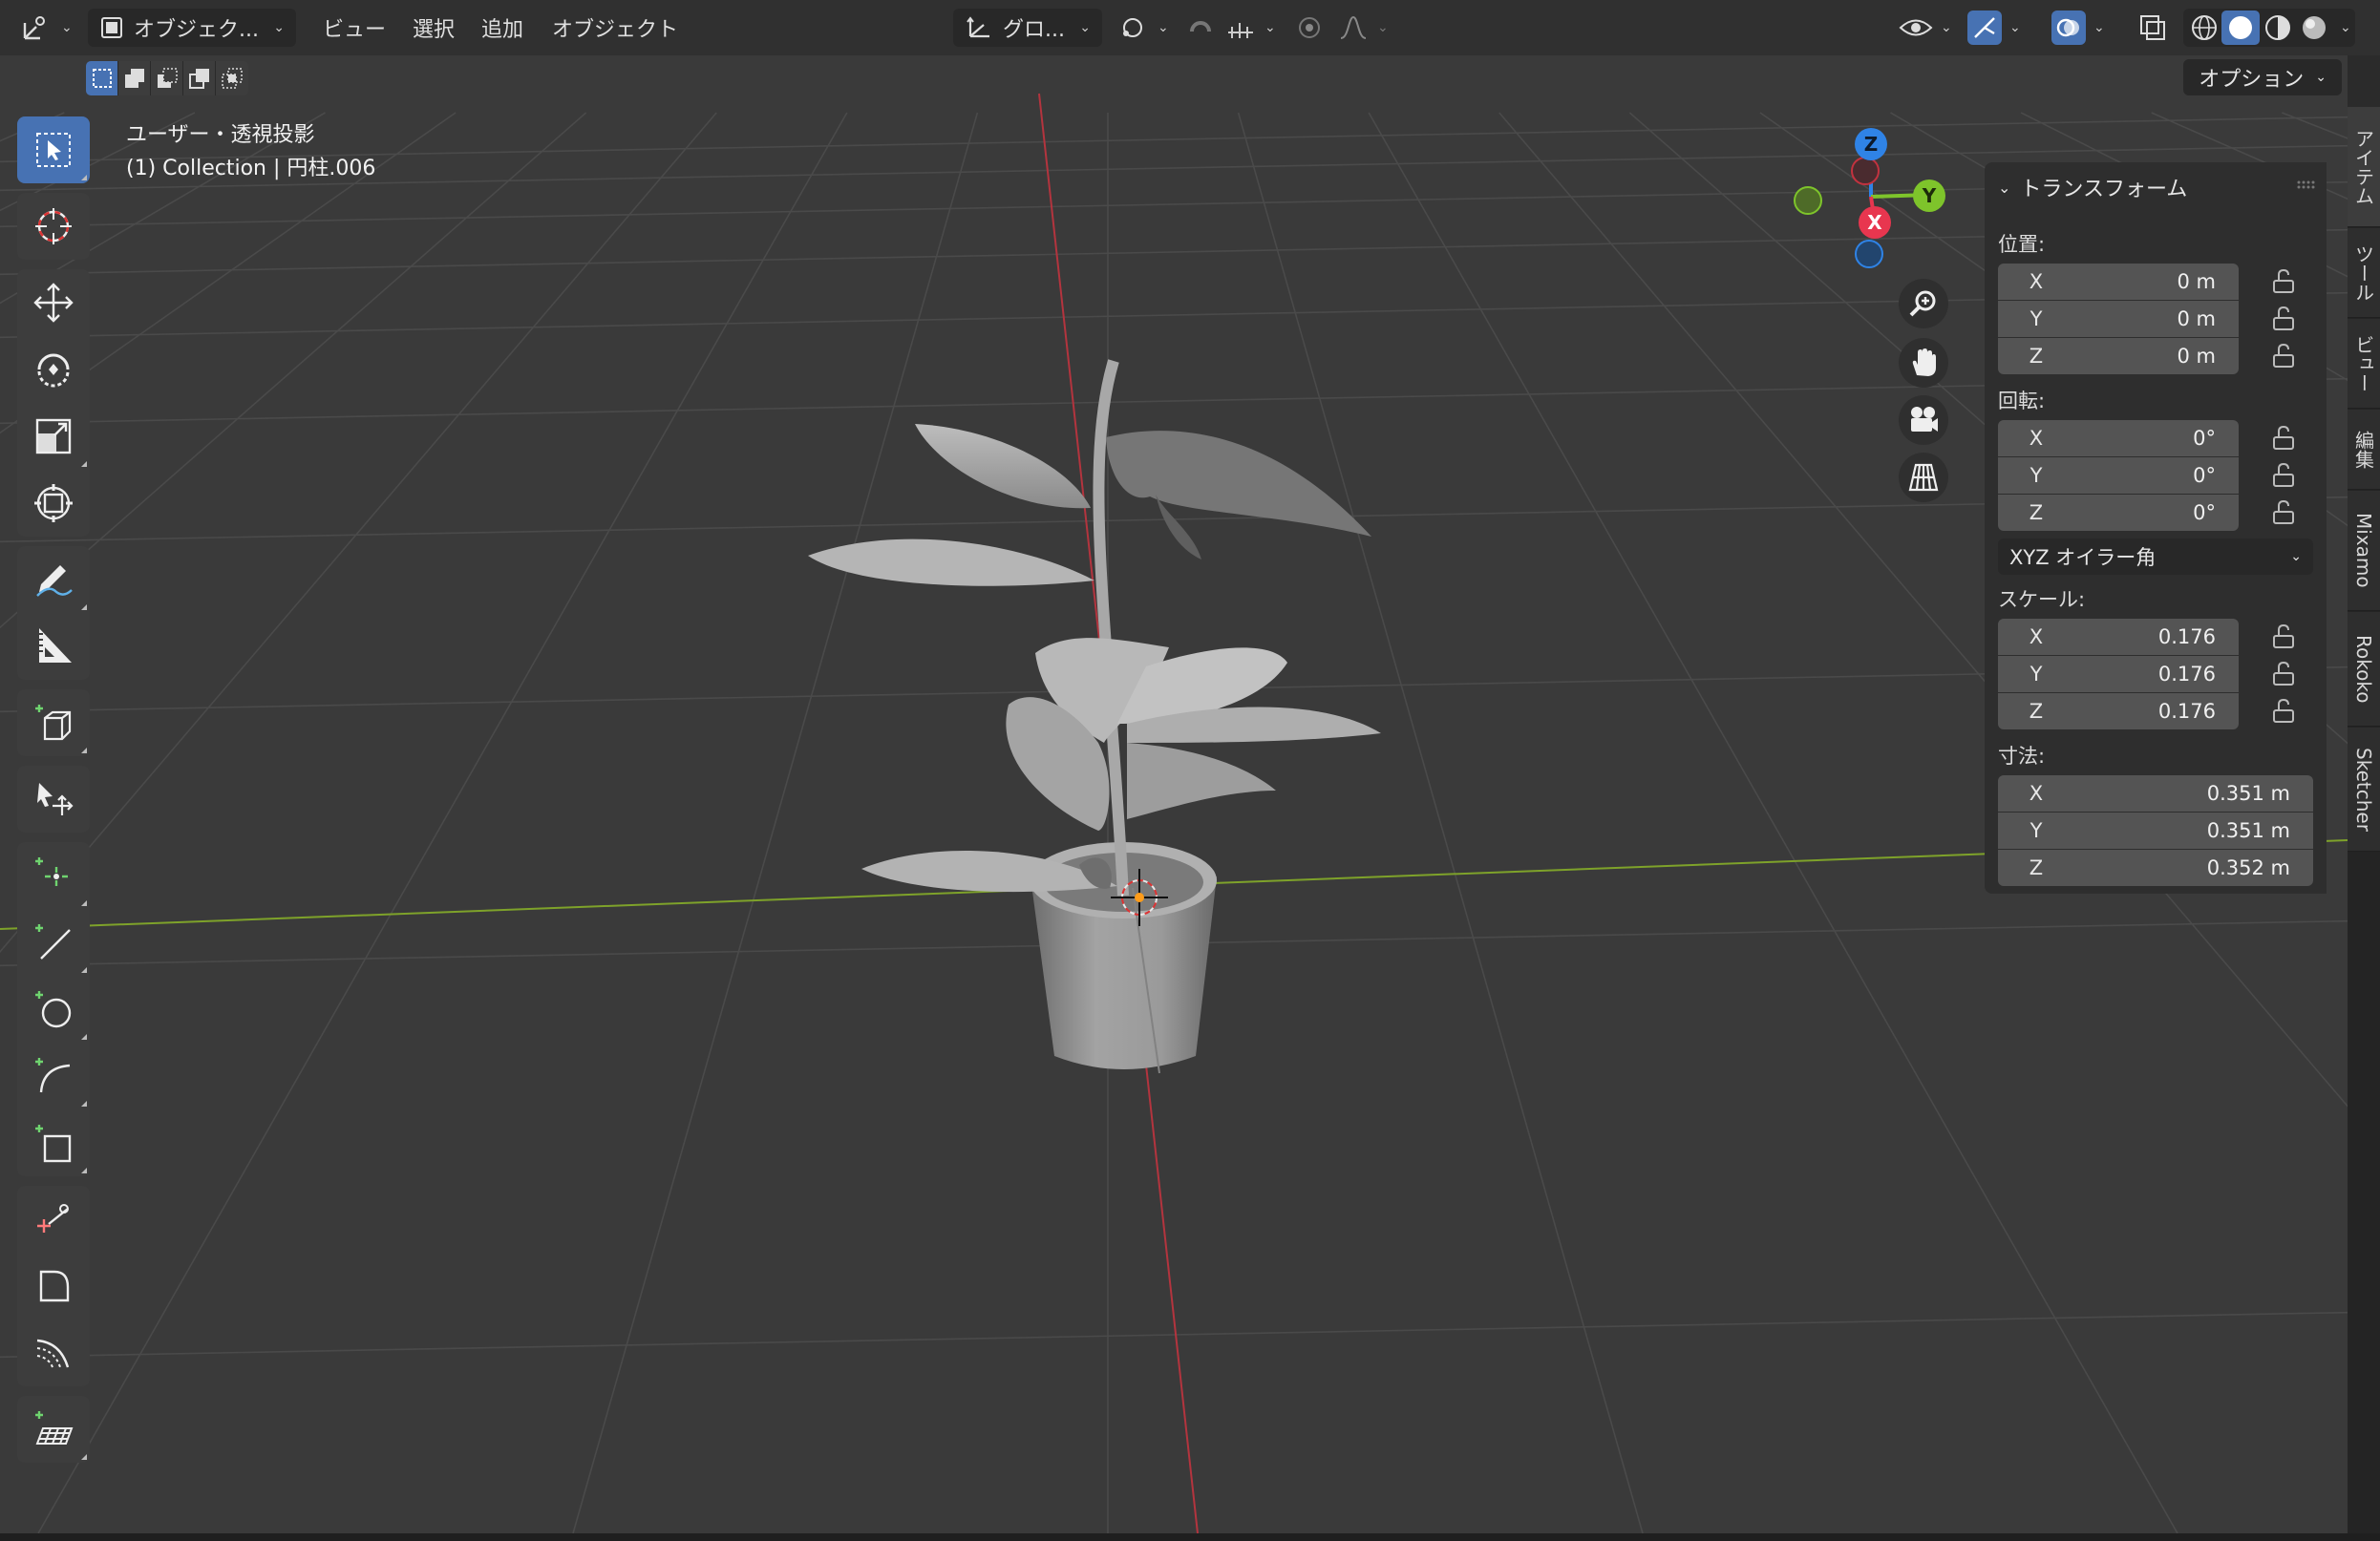 The height and width of the screenshot is (1541, 2380). I want to click on material-preview-icon, so click(2278, 28).